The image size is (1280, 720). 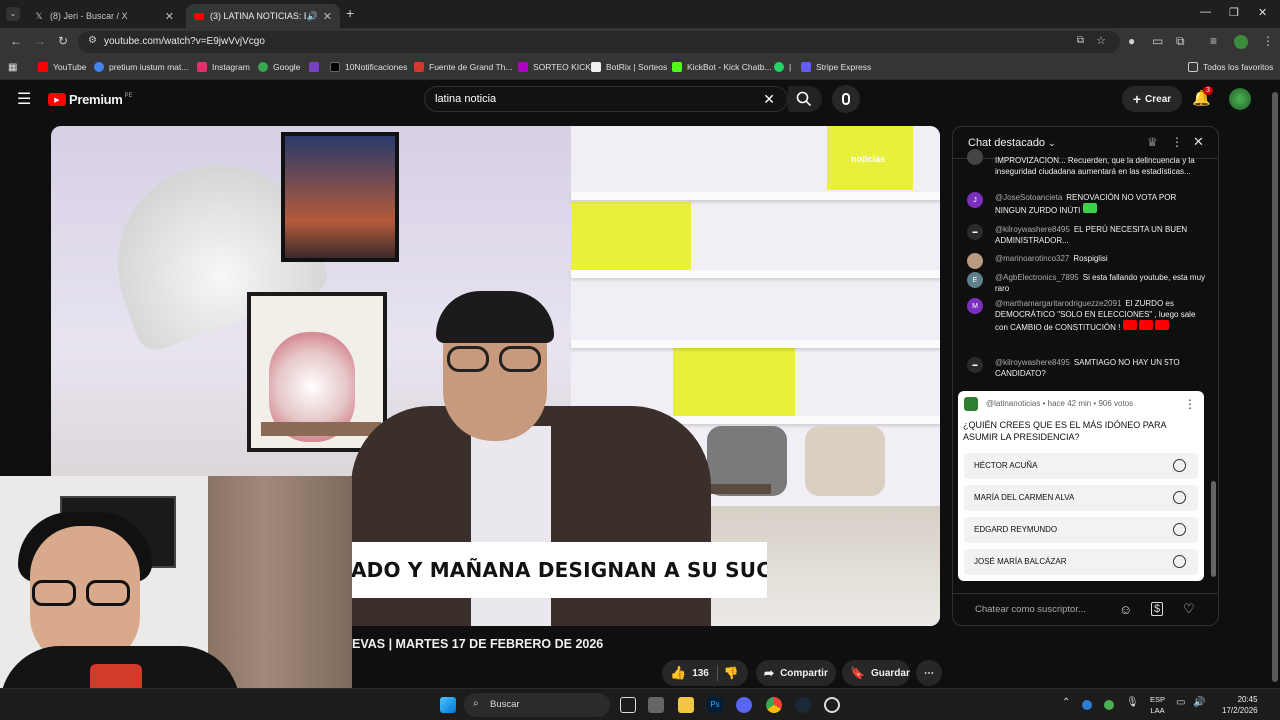 What do you see at coordinates (836, 67) in the screenshot?
I see `bookmark-stripe: Stripe Express` at bounding box center [836, 67].